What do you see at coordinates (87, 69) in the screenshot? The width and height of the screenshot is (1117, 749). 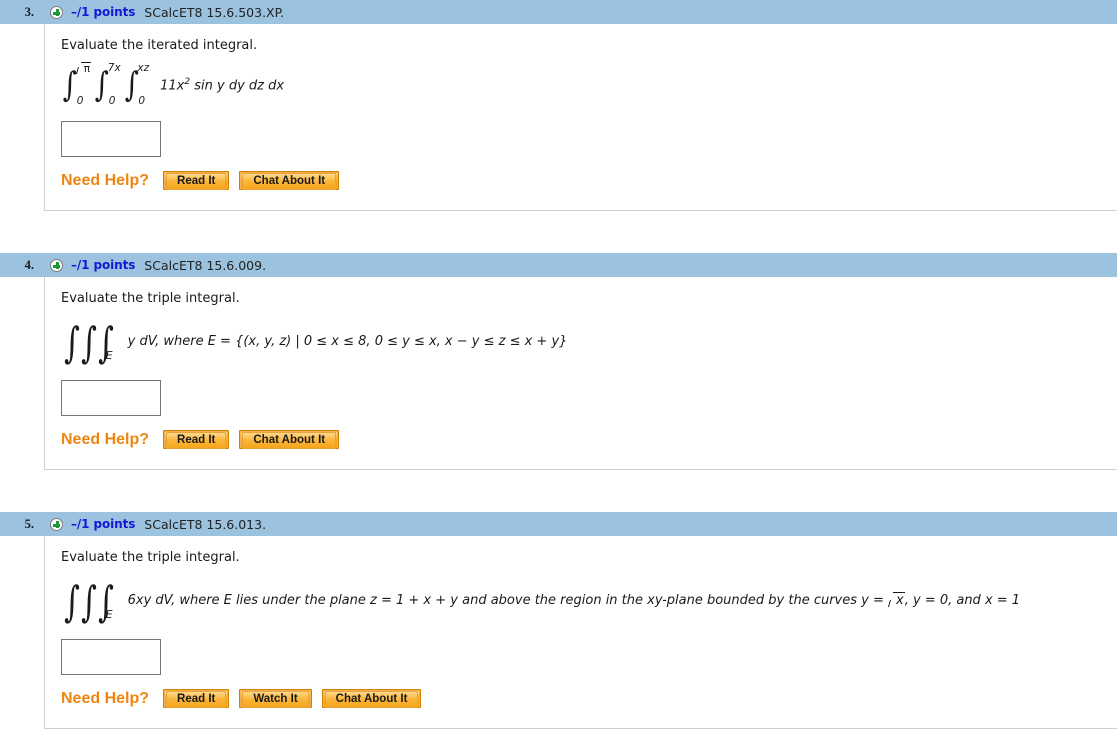 I see `radicand: π` at bounding box center [87, 69].